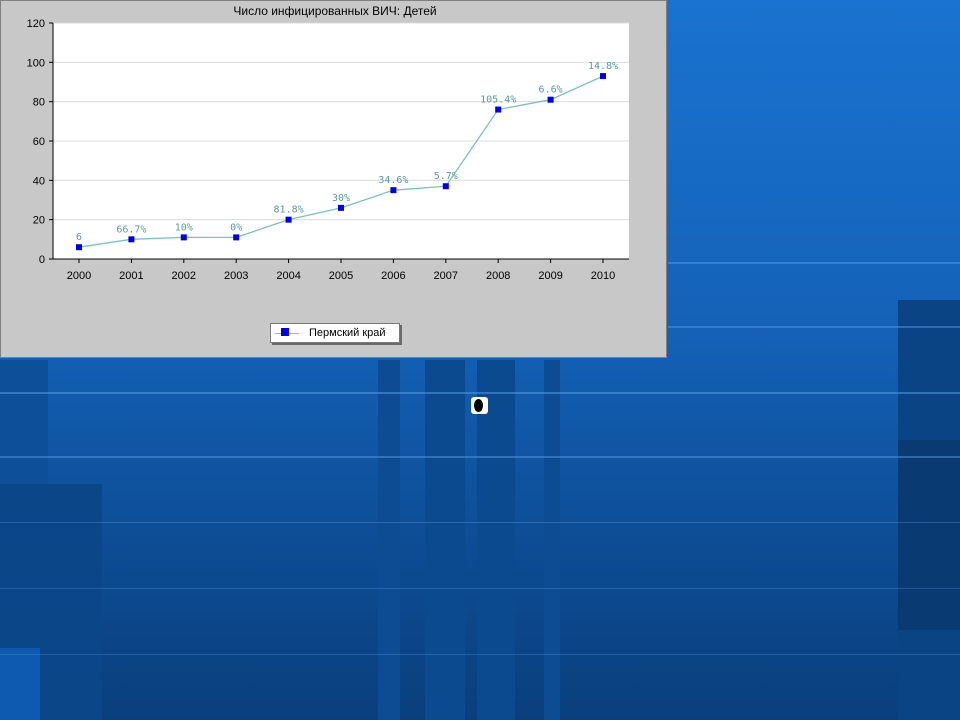 The width and height of the screenshot is (960, 720). Describe the element at coordinates (603, 66) in the screenshot. I see `data-label: 14.8%` at that location.